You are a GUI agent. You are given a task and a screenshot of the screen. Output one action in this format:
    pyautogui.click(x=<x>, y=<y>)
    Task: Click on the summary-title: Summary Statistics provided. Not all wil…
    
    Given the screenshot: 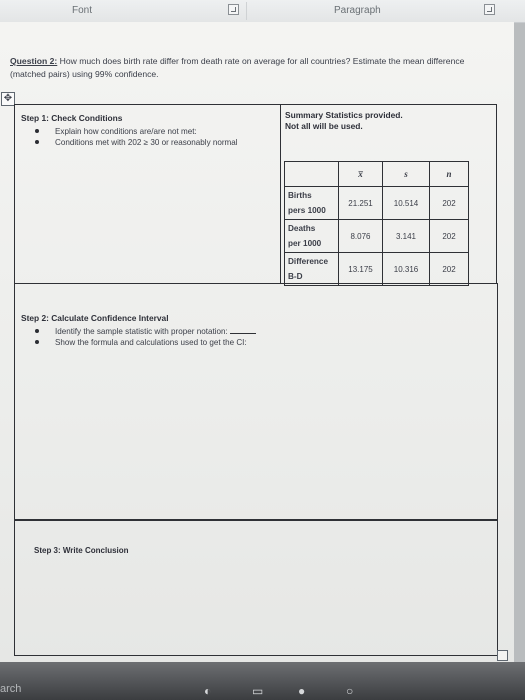 What is the action you would take?
    pyautogui.click(x=344, y=121)
    